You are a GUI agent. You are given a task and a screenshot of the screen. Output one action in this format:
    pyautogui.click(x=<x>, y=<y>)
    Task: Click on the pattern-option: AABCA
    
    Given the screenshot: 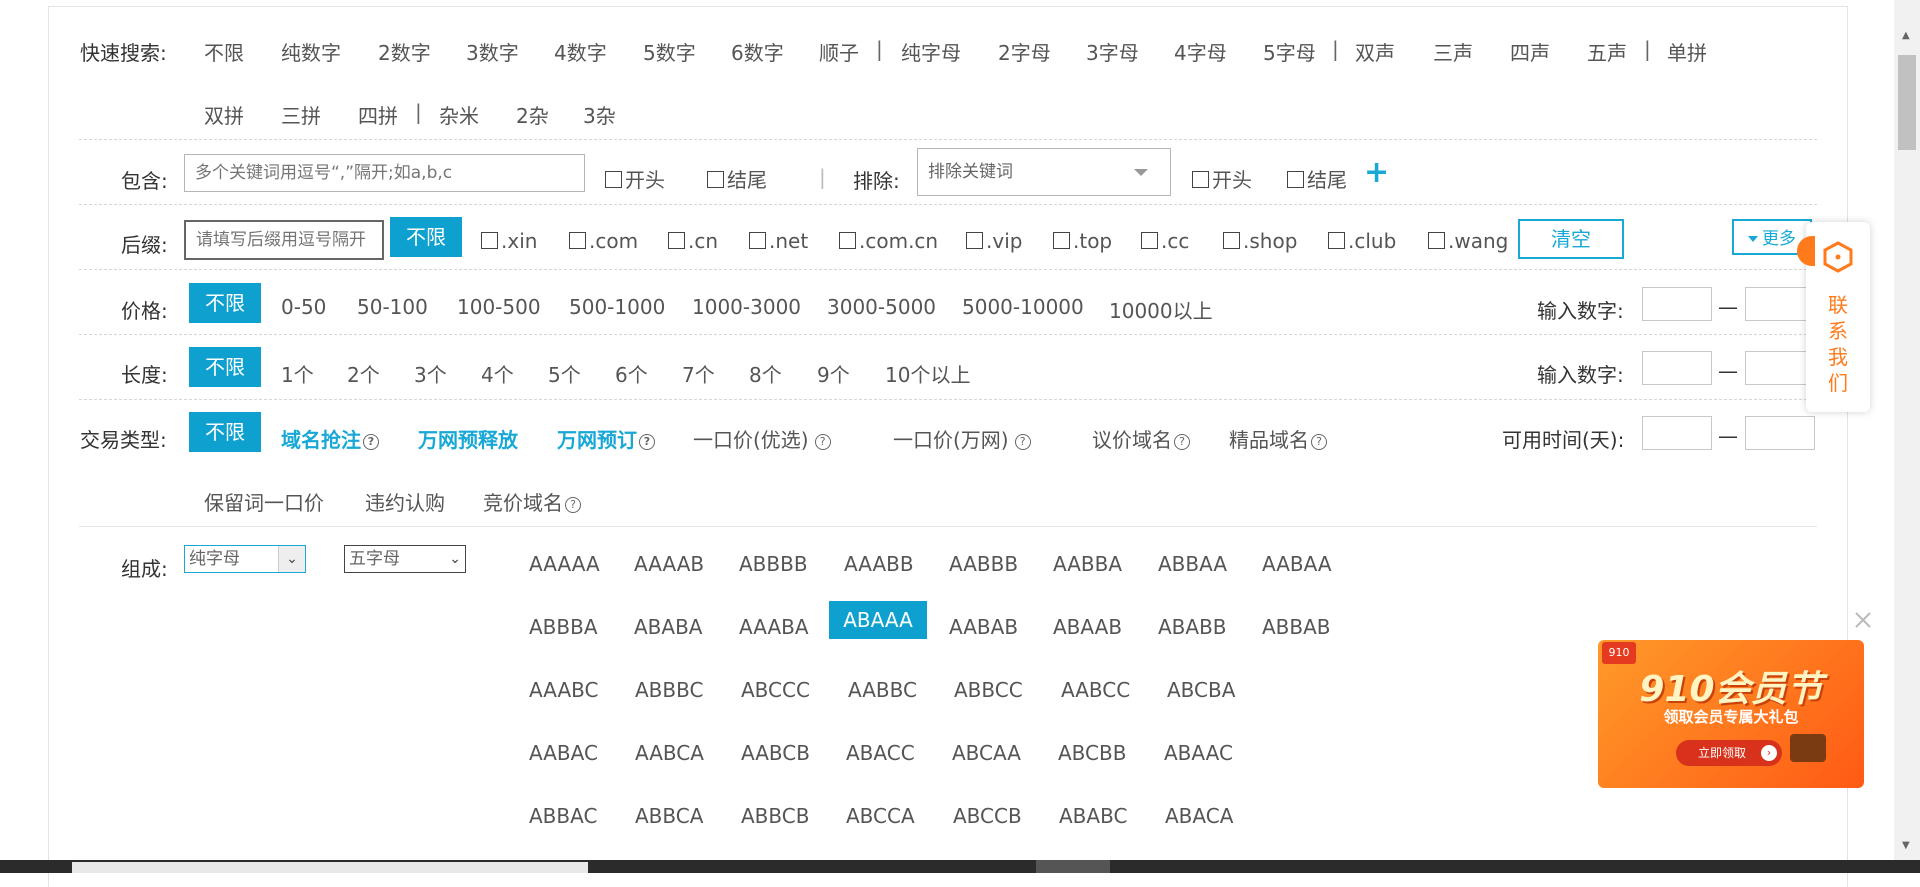 What is the action you would take?
    pyautogui.click(x=669, y=753)
    